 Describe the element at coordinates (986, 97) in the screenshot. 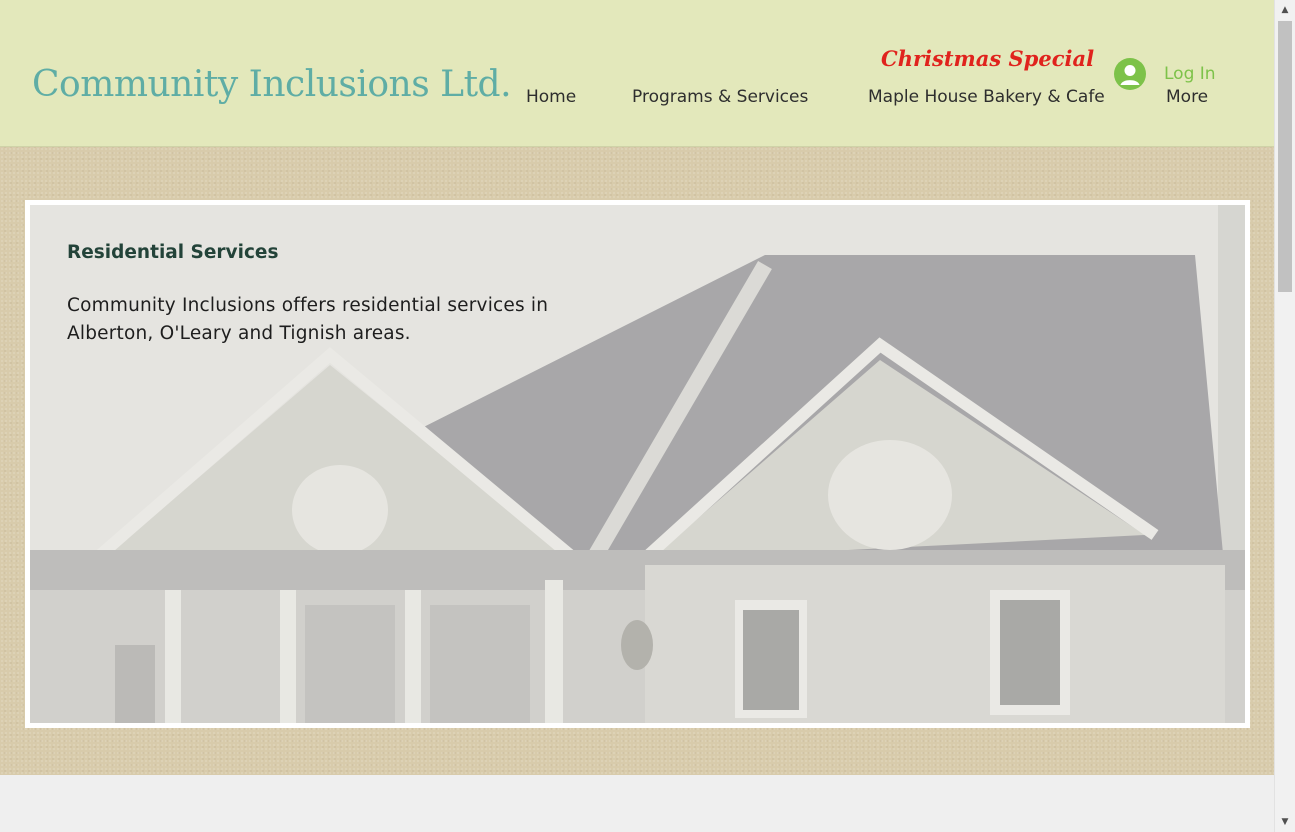

I see `nav-item-maple-house-bakery-cafe: Maple House Bakery & Cafe` at that location.